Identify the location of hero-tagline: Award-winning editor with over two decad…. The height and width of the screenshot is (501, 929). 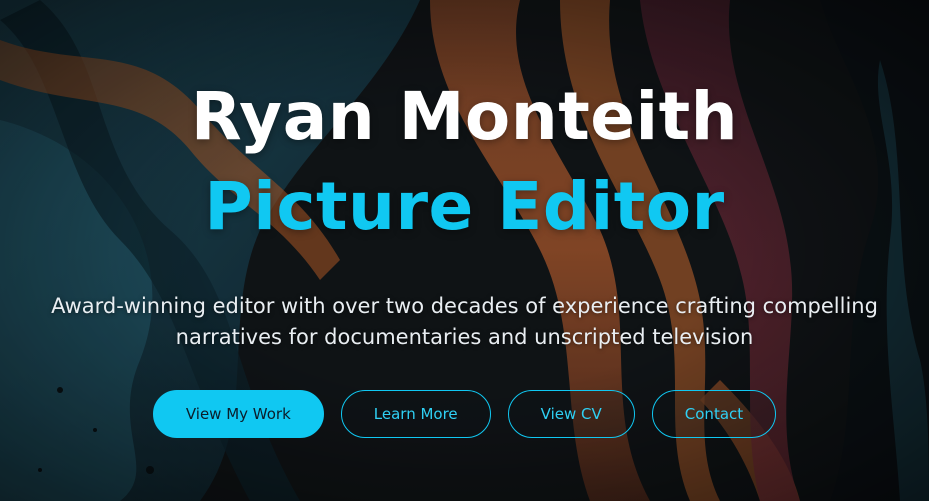
(464, 321).